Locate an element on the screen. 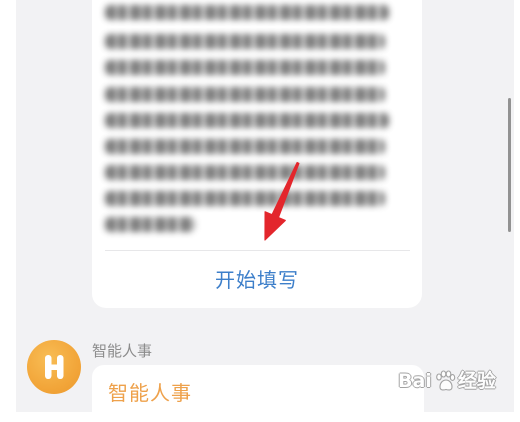 Image resolution: width=520 pixels, height=422 pixels. bubble-title: 智能人事 is located at coordinates (150, 393).